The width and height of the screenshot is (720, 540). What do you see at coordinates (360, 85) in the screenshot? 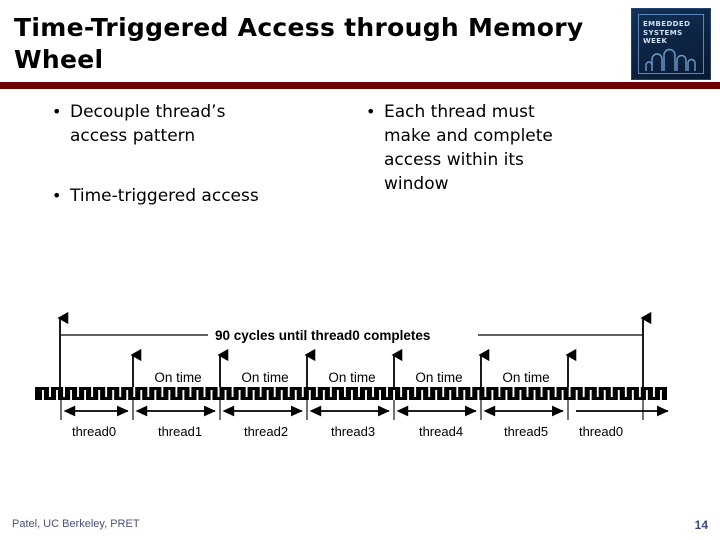
I see `header-divider-rule` at bounding box center [360, 85].